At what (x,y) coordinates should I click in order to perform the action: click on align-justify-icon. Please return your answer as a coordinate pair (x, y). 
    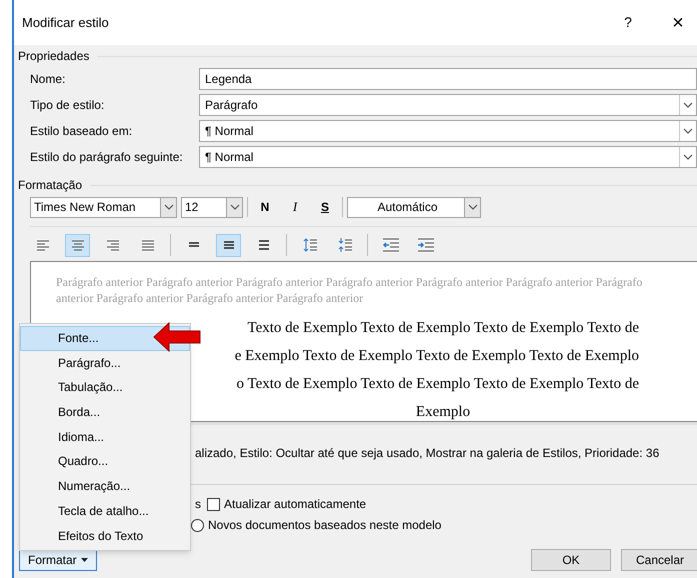
    Looking at the image, I should click on (148, 245).